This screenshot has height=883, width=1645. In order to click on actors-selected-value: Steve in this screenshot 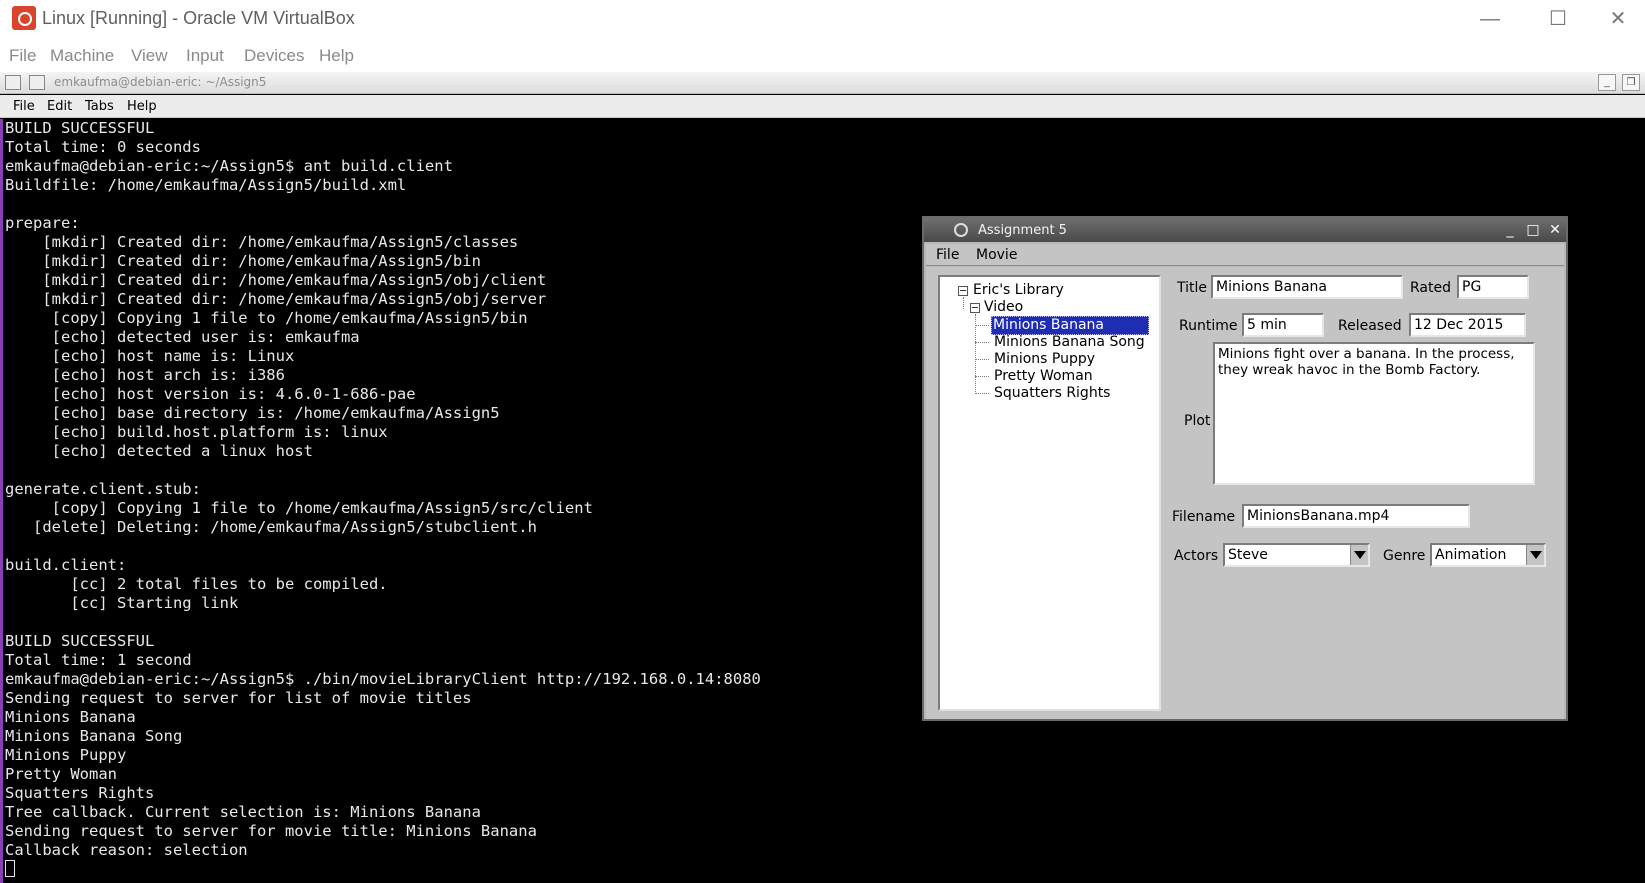, I will do `click(1248, 555)`.